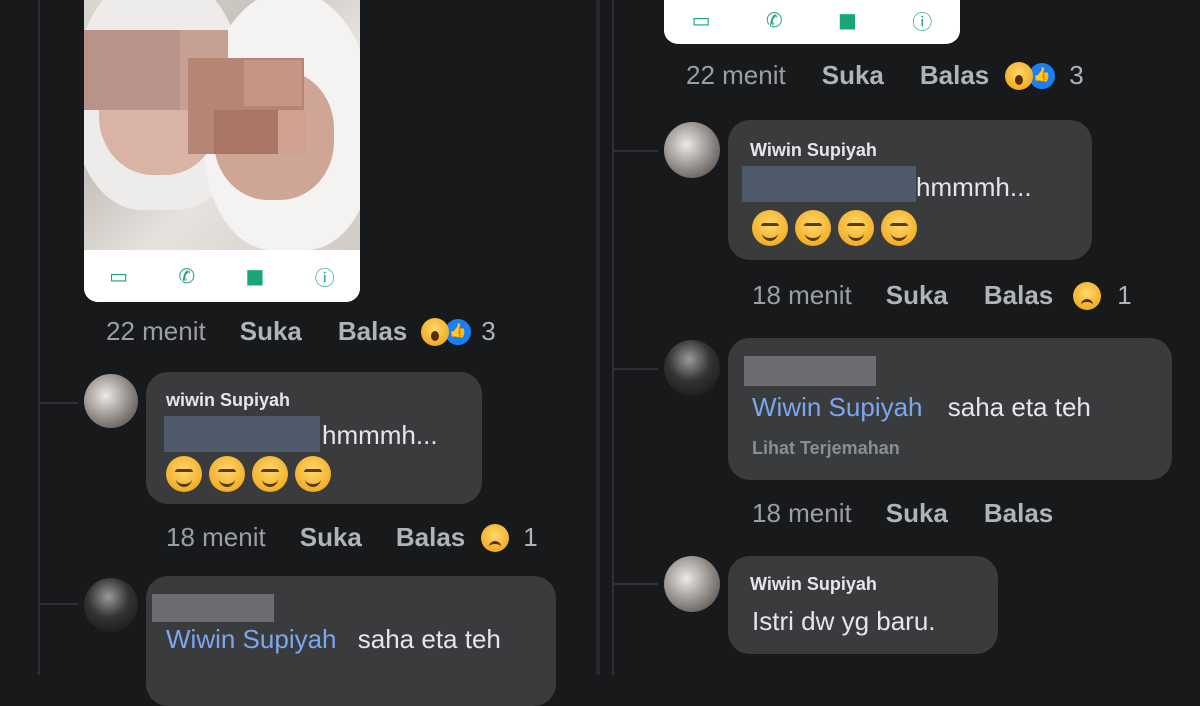  Describe the element at coordinates (826, 448) in the screenshot. I see `see-translation-link: Lihat Terjemahan` at that location.